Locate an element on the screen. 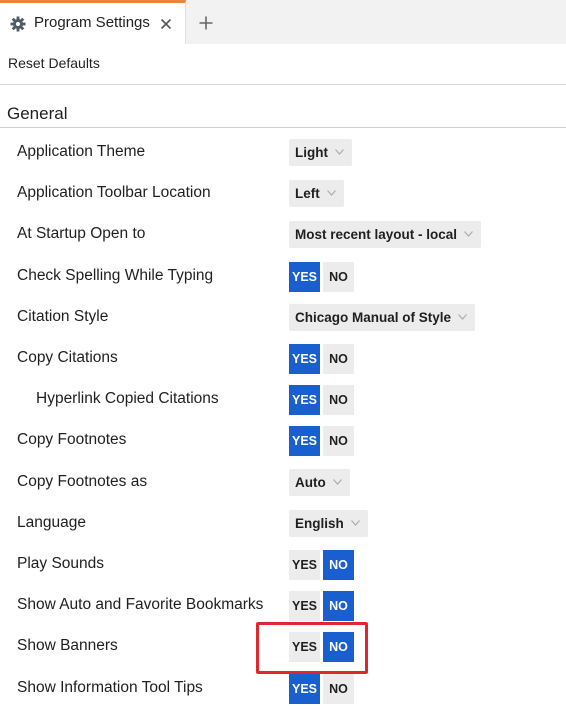  toolbar: Reset Defaults is located at coordinates (283, 64).